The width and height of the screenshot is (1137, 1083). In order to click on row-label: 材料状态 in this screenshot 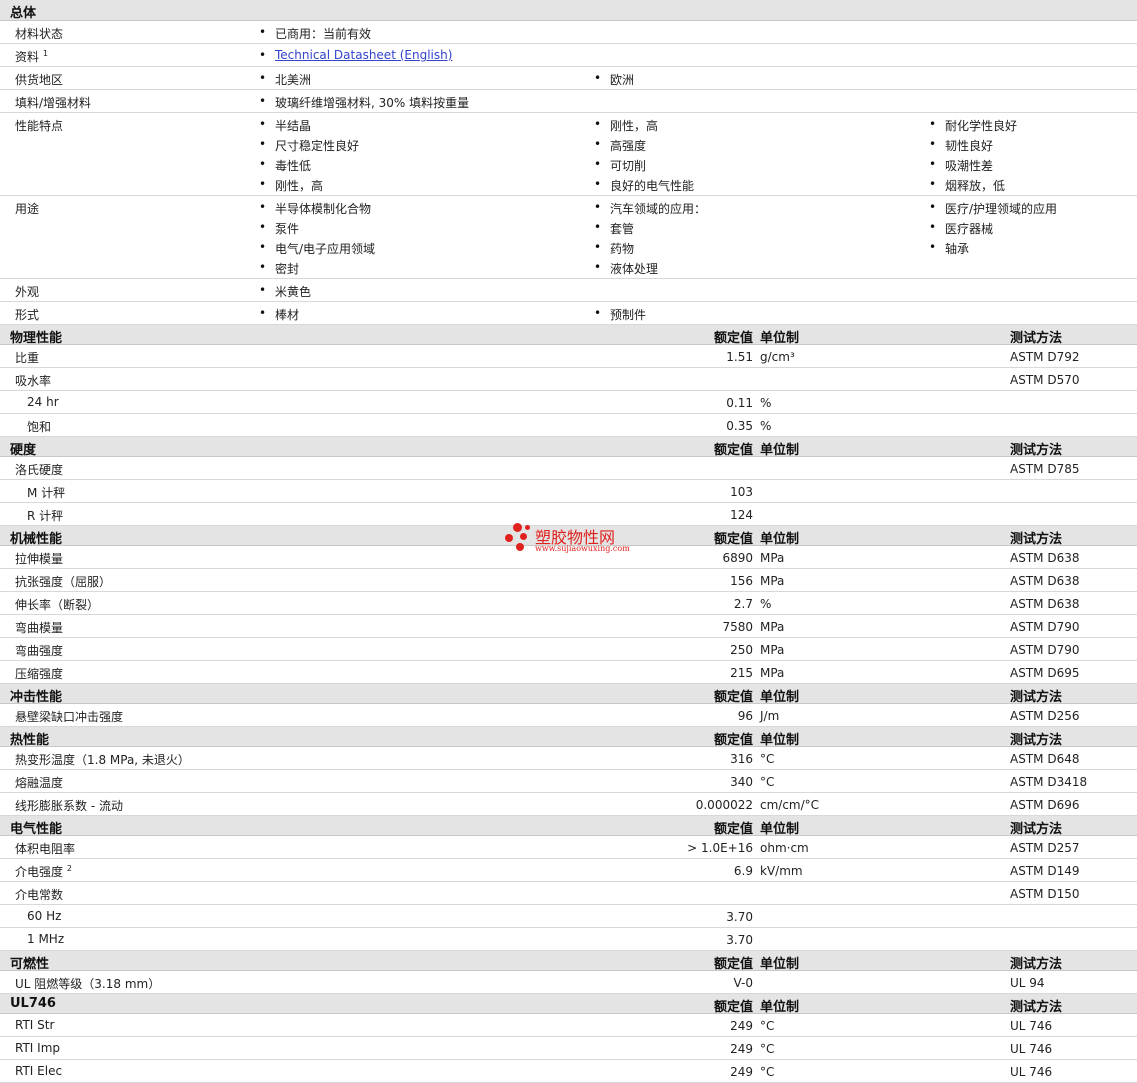, I will do `click(39, 33)`.